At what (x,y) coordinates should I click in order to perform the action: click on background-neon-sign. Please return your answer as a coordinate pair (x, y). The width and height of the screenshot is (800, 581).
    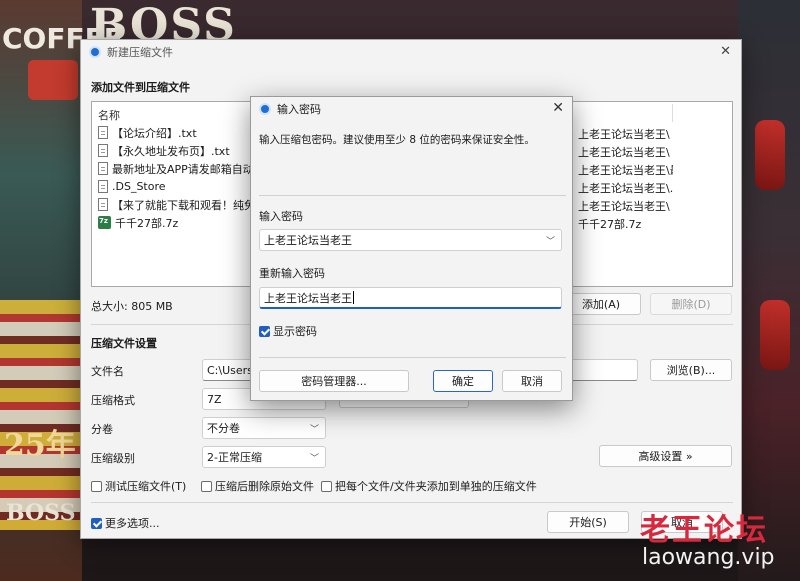
    Looking at the image, I should click on (53, 80).